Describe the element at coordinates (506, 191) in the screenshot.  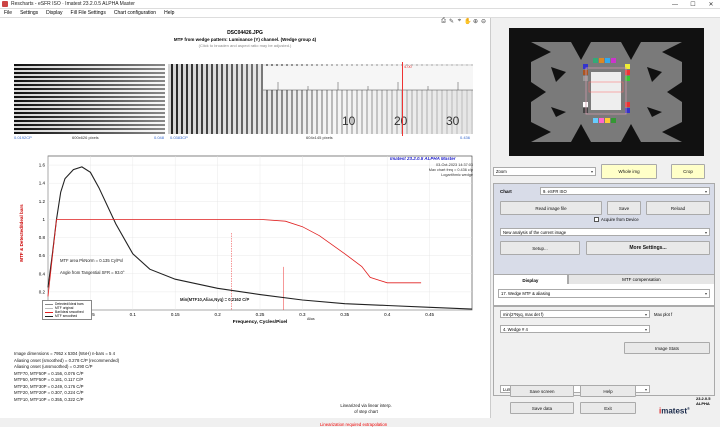
I see `chart-label: Chart` at that location.